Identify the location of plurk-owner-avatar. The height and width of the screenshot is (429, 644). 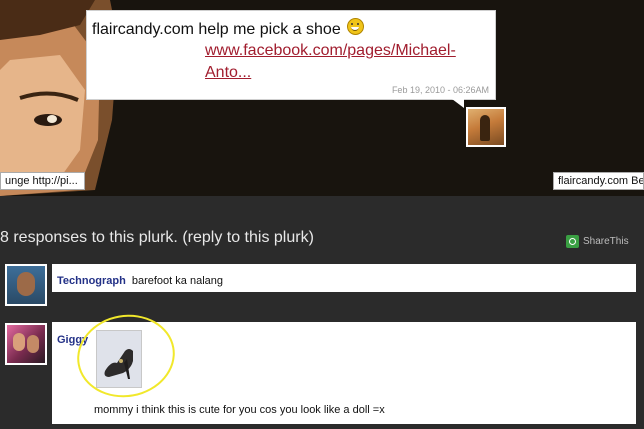
(486, 127).